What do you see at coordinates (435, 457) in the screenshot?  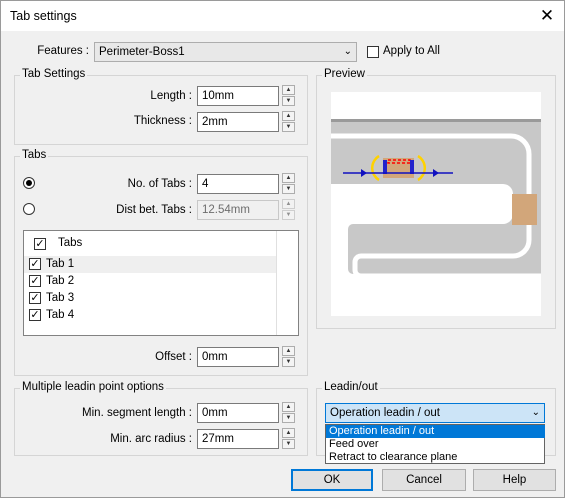 I see `dropdown-option-retract: Retract to clearance plane` at bounding box center [435, 457].